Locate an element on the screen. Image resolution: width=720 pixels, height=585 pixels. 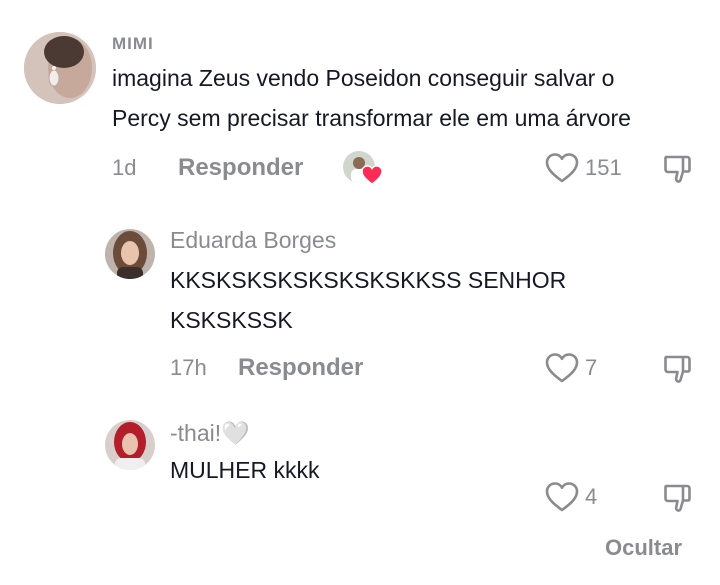
white-heart-emoji: 🤍 is located at coordinates (235, 433).